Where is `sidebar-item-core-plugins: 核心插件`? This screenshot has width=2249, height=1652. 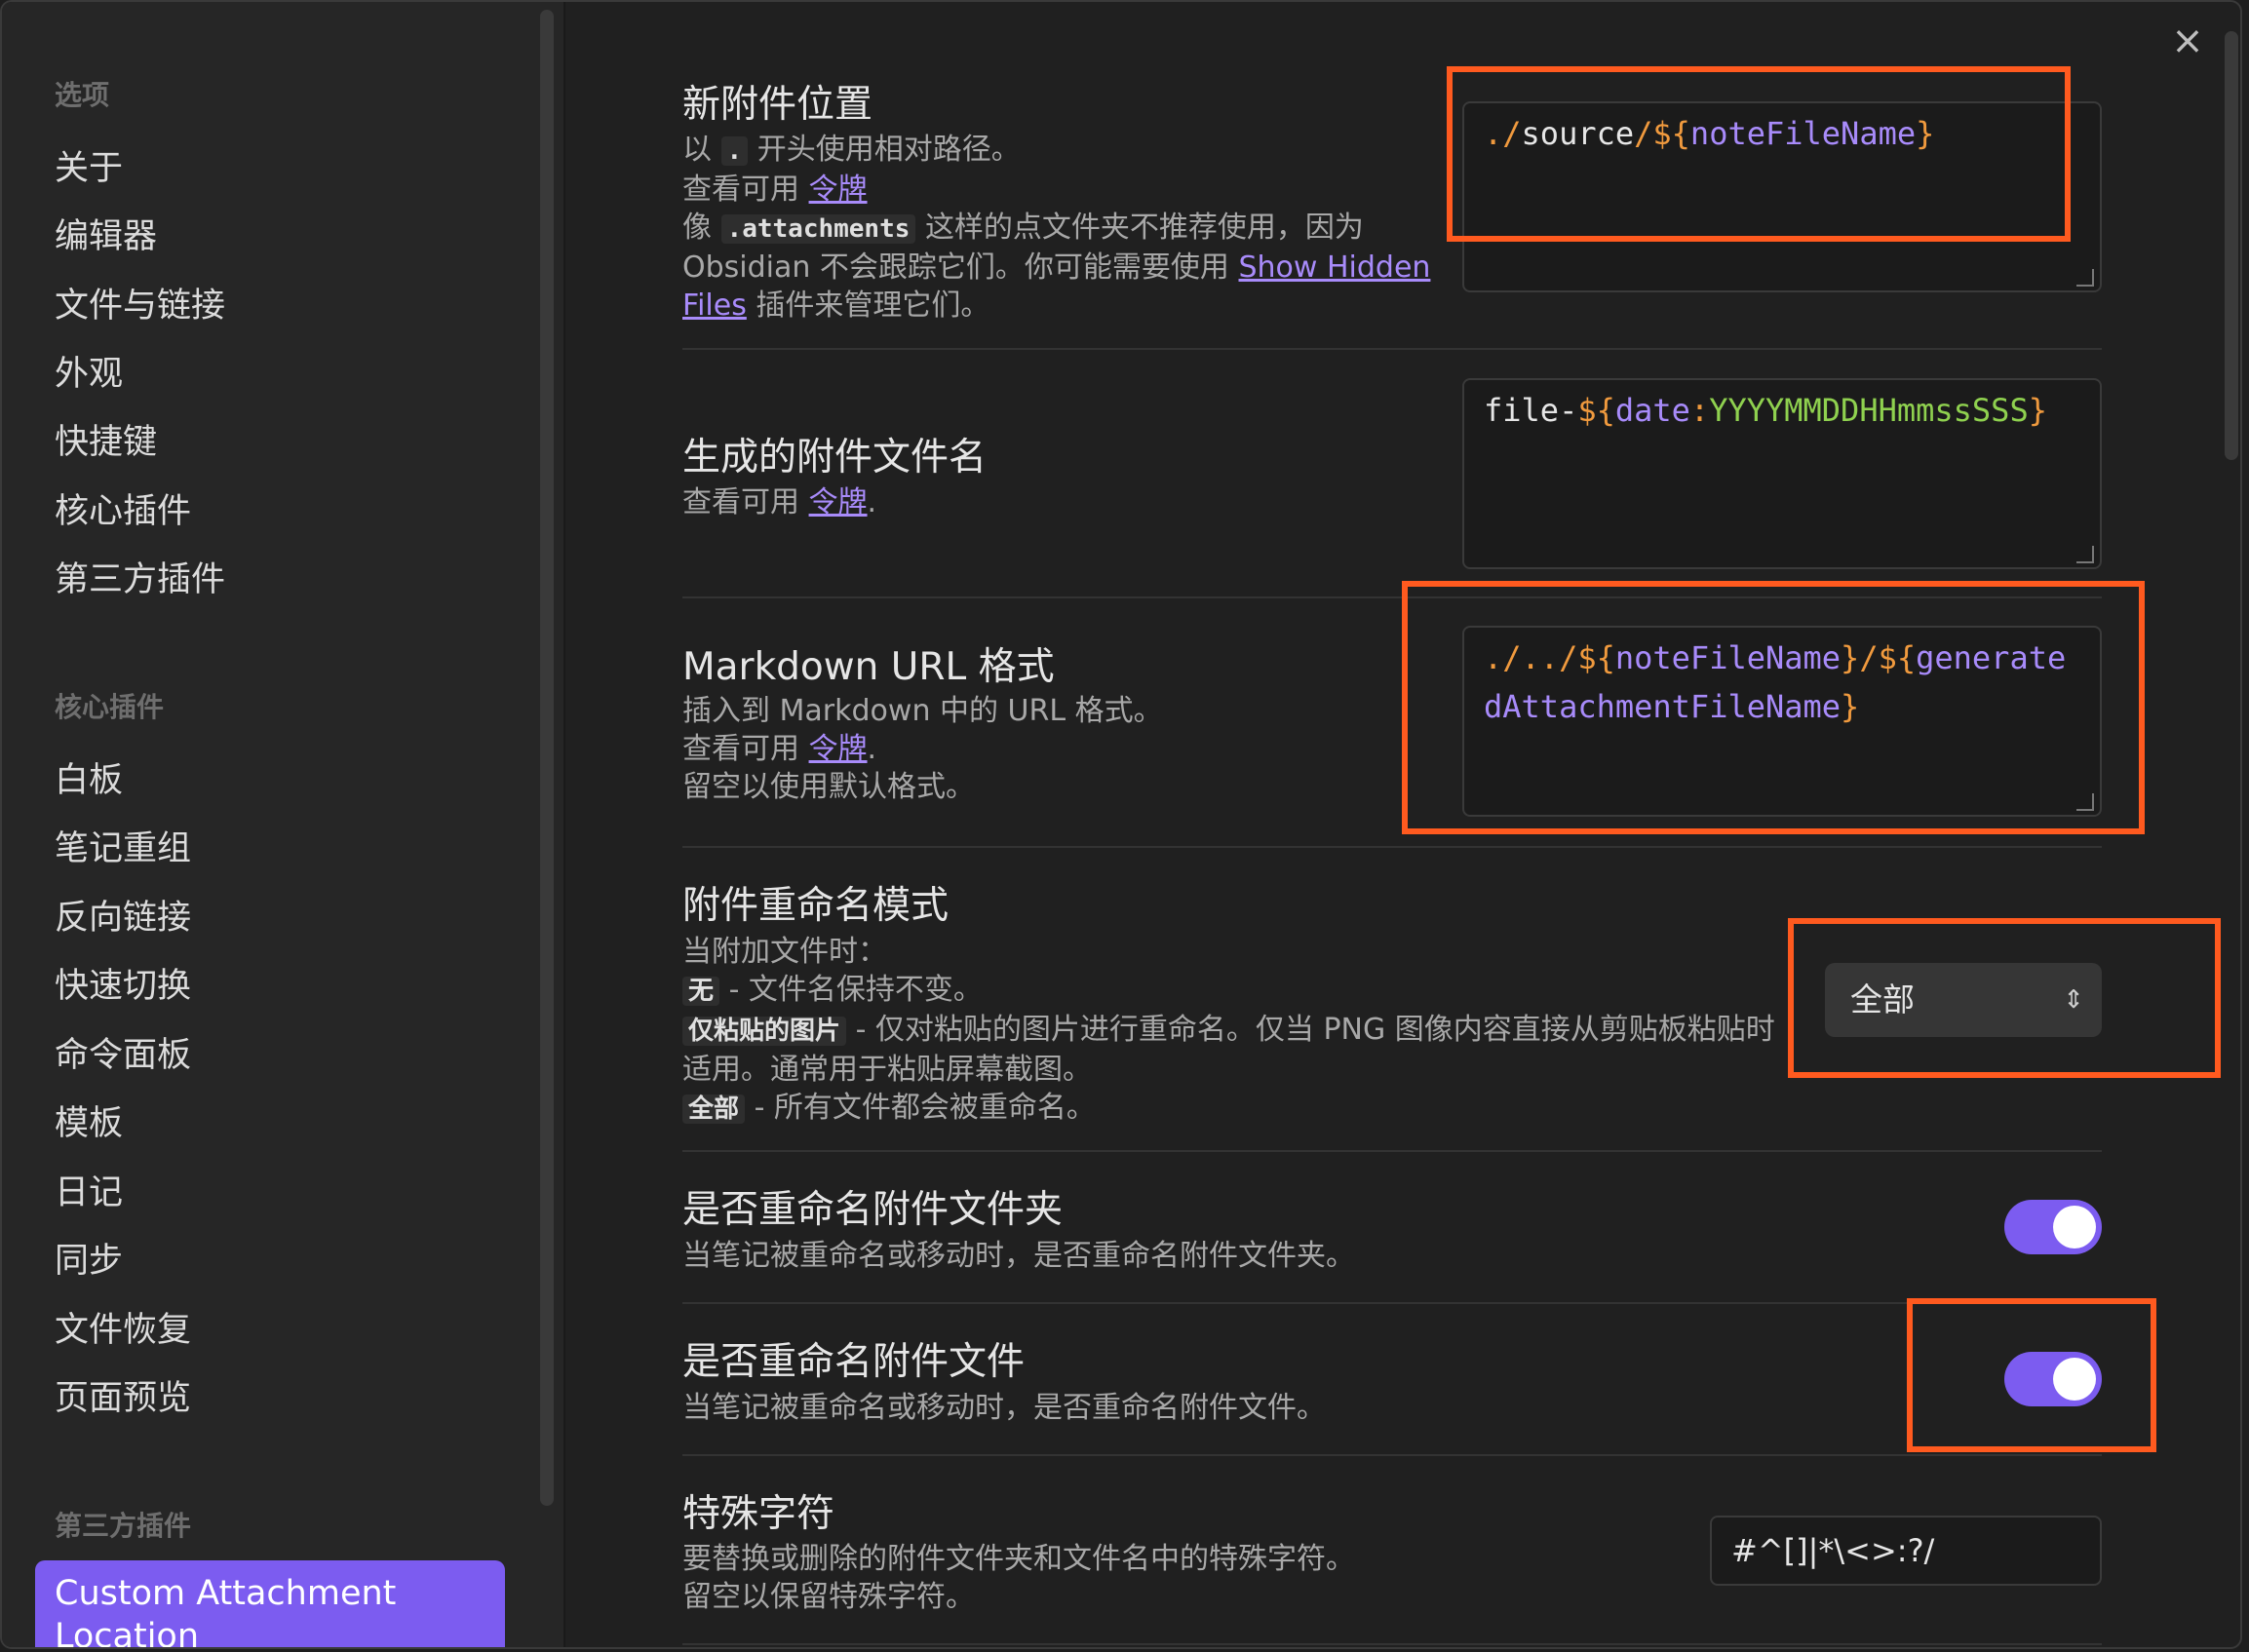
sidebar-item-core-plugins: 核心插件 is located at coordinates (123, 508).